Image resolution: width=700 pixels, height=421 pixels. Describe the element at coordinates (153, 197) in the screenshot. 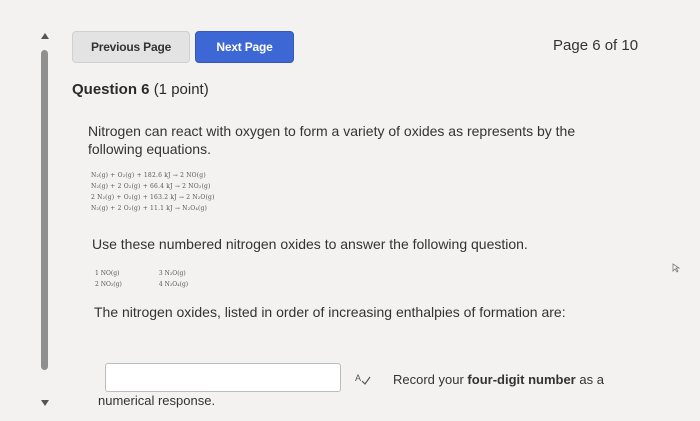

I see `equation-3: 2 N₂(g) + O₂(g) + 163.2 kJ → 2 N₂O(g)` at that location.